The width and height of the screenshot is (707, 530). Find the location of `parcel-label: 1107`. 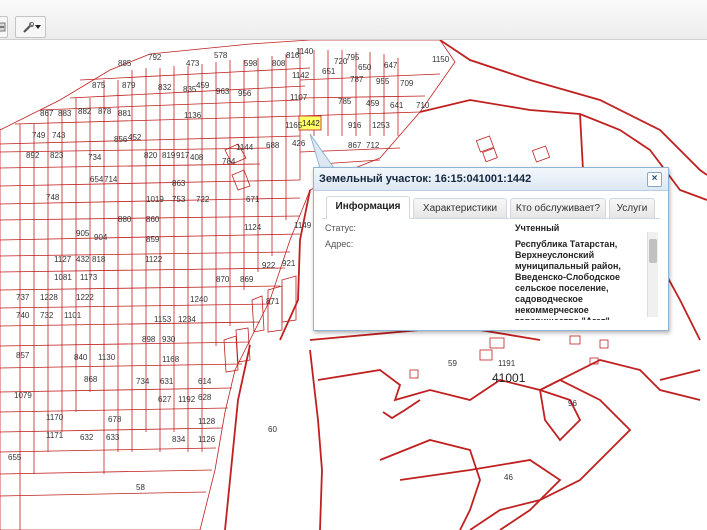

parcel-label: 1107 is located at coordinates (299, 97).